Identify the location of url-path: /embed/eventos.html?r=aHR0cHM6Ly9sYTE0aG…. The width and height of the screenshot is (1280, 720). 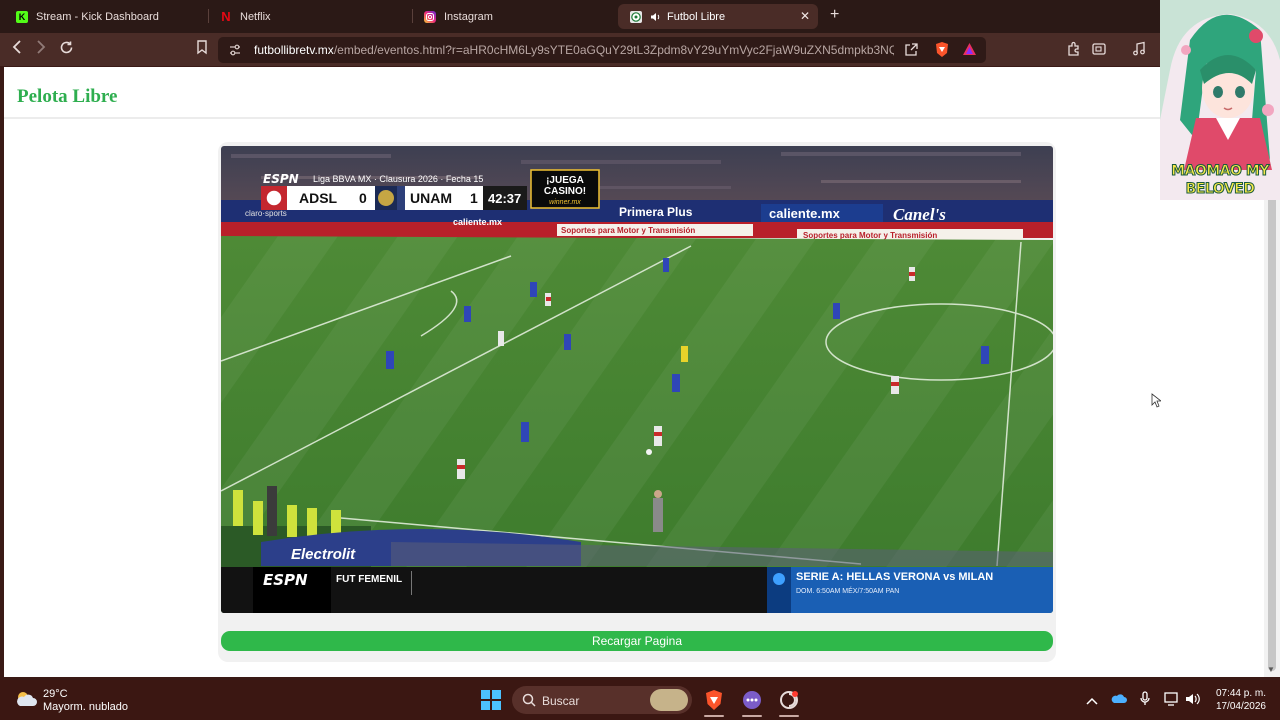
(613, 50).